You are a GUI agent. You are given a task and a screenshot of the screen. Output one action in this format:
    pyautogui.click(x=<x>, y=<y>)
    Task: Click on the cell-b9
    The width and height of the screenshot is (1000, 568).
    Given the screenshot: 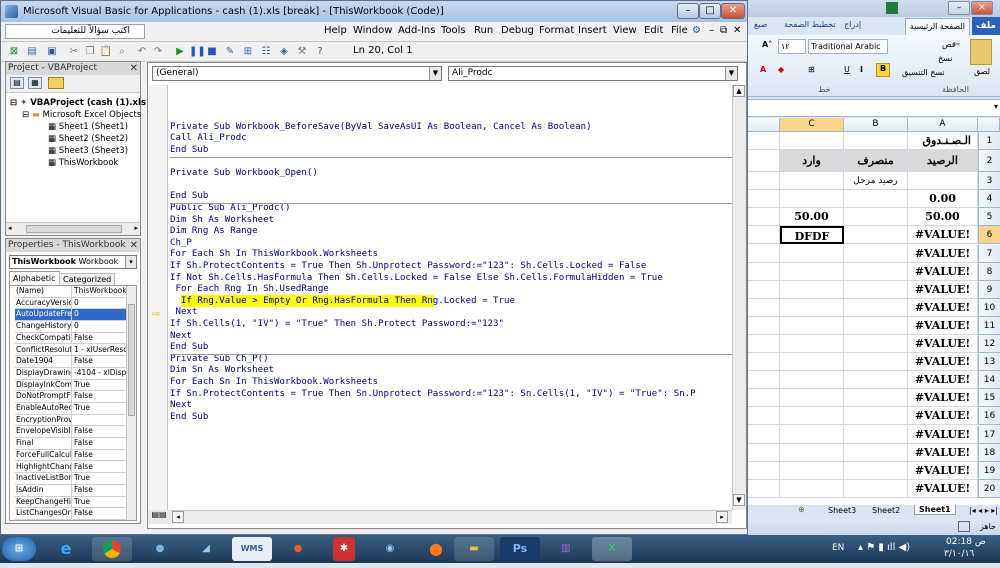 What is the action you would take?
    pyautogui.click(x=876, y=289)
    